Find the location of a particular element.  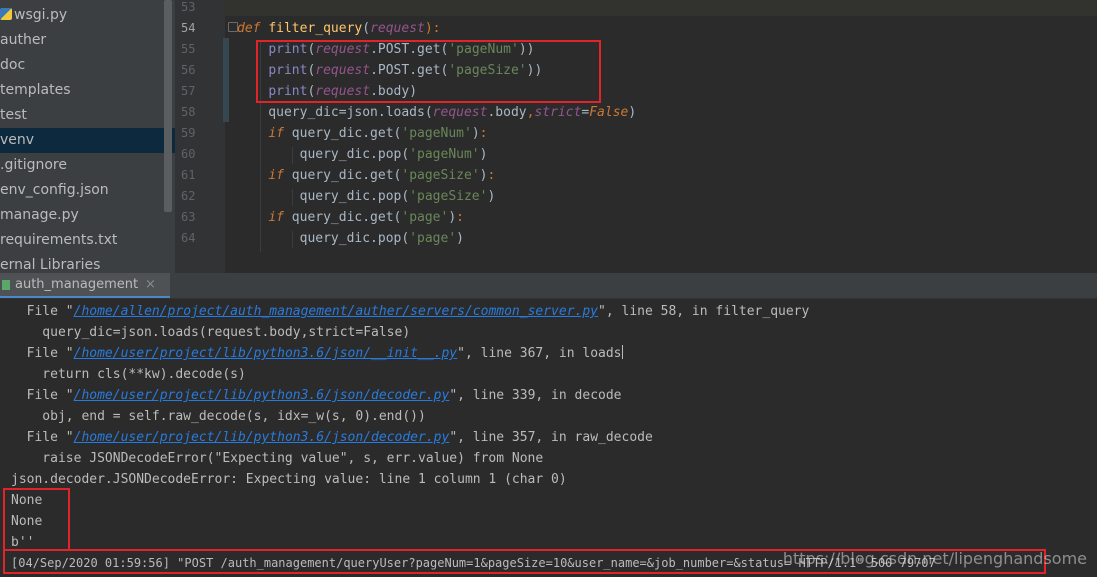

tree-item-requirements: requirements.txt is located at coordinates (87, 240).